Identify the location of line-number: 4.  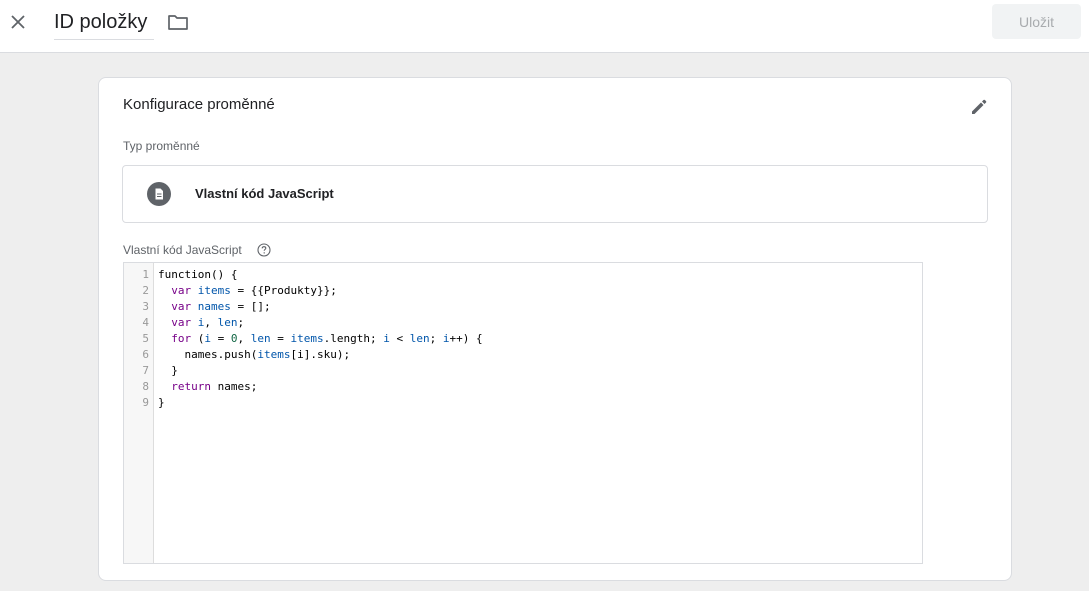
(145, 322).